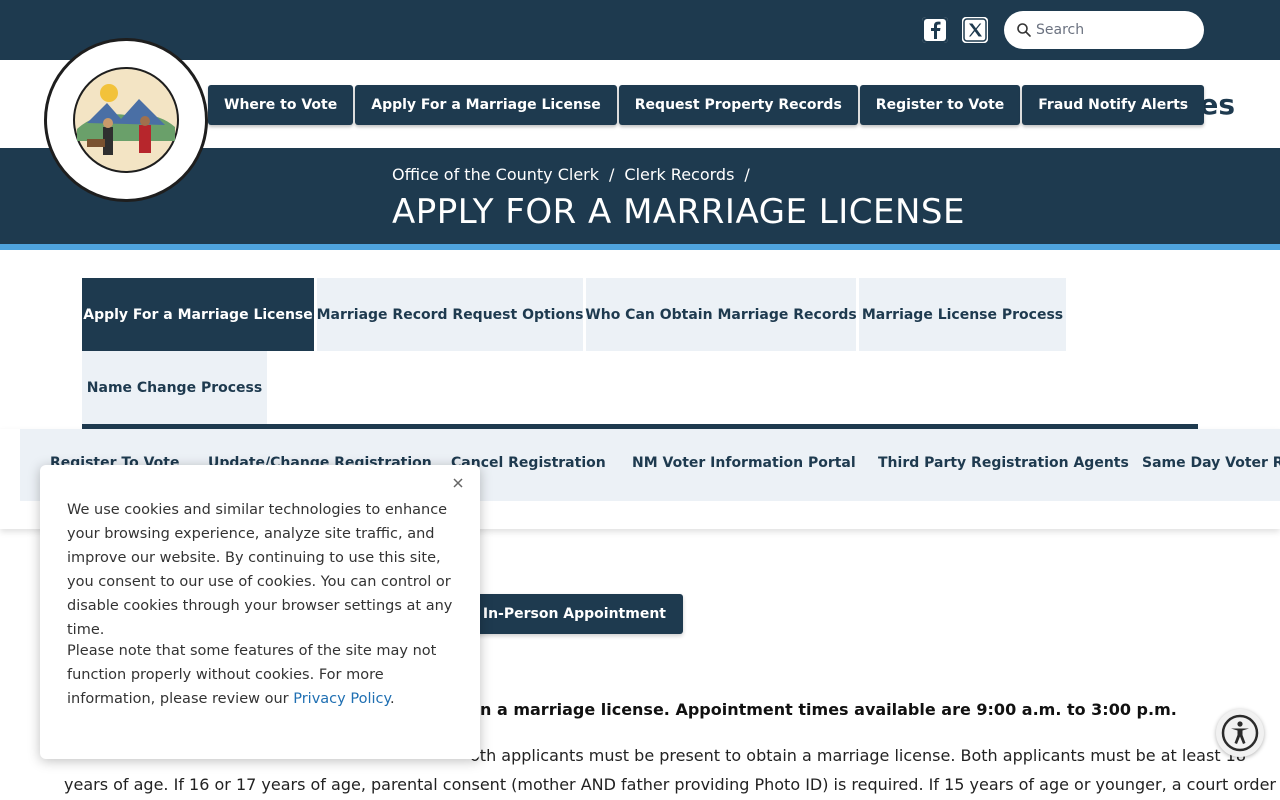 The height and width of the screenshot is (800, 1280). What do you see at coordinates (126, 120) in the screenshot?
I see `county-seal-logo` at bounding box center [126, 120].